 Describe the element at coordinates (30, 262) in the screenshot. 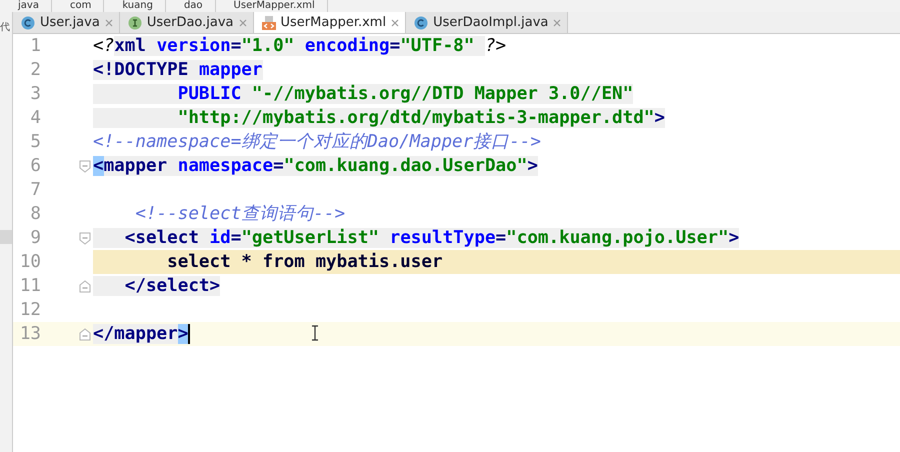

I see `line-number: 10` at that location.